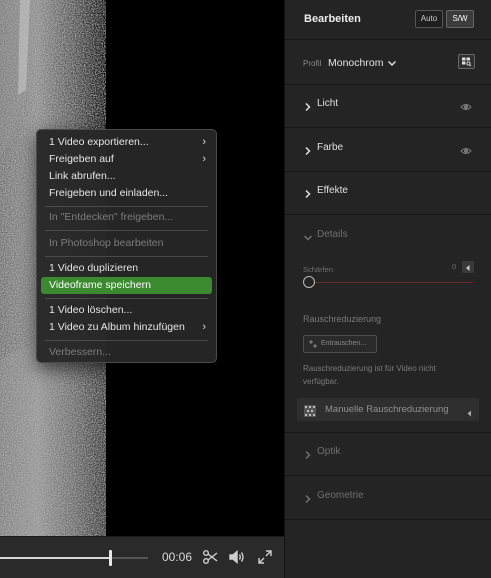 The width and height of the screenshot is (491, 578). Describe the element at coordinates (388, 149) in the screenshot. I see `section-farbe: Farbe` at that location.